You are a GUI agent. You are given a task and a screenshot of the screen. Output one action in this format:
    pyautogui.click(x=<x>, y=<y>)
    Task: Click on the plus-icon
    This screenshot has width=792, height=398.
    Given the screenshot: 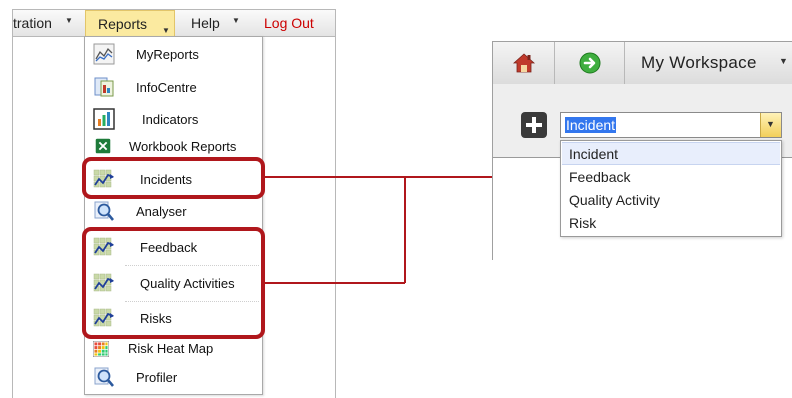 What is the action you would take?
    pyautogui.click(x=534, y=125)
    